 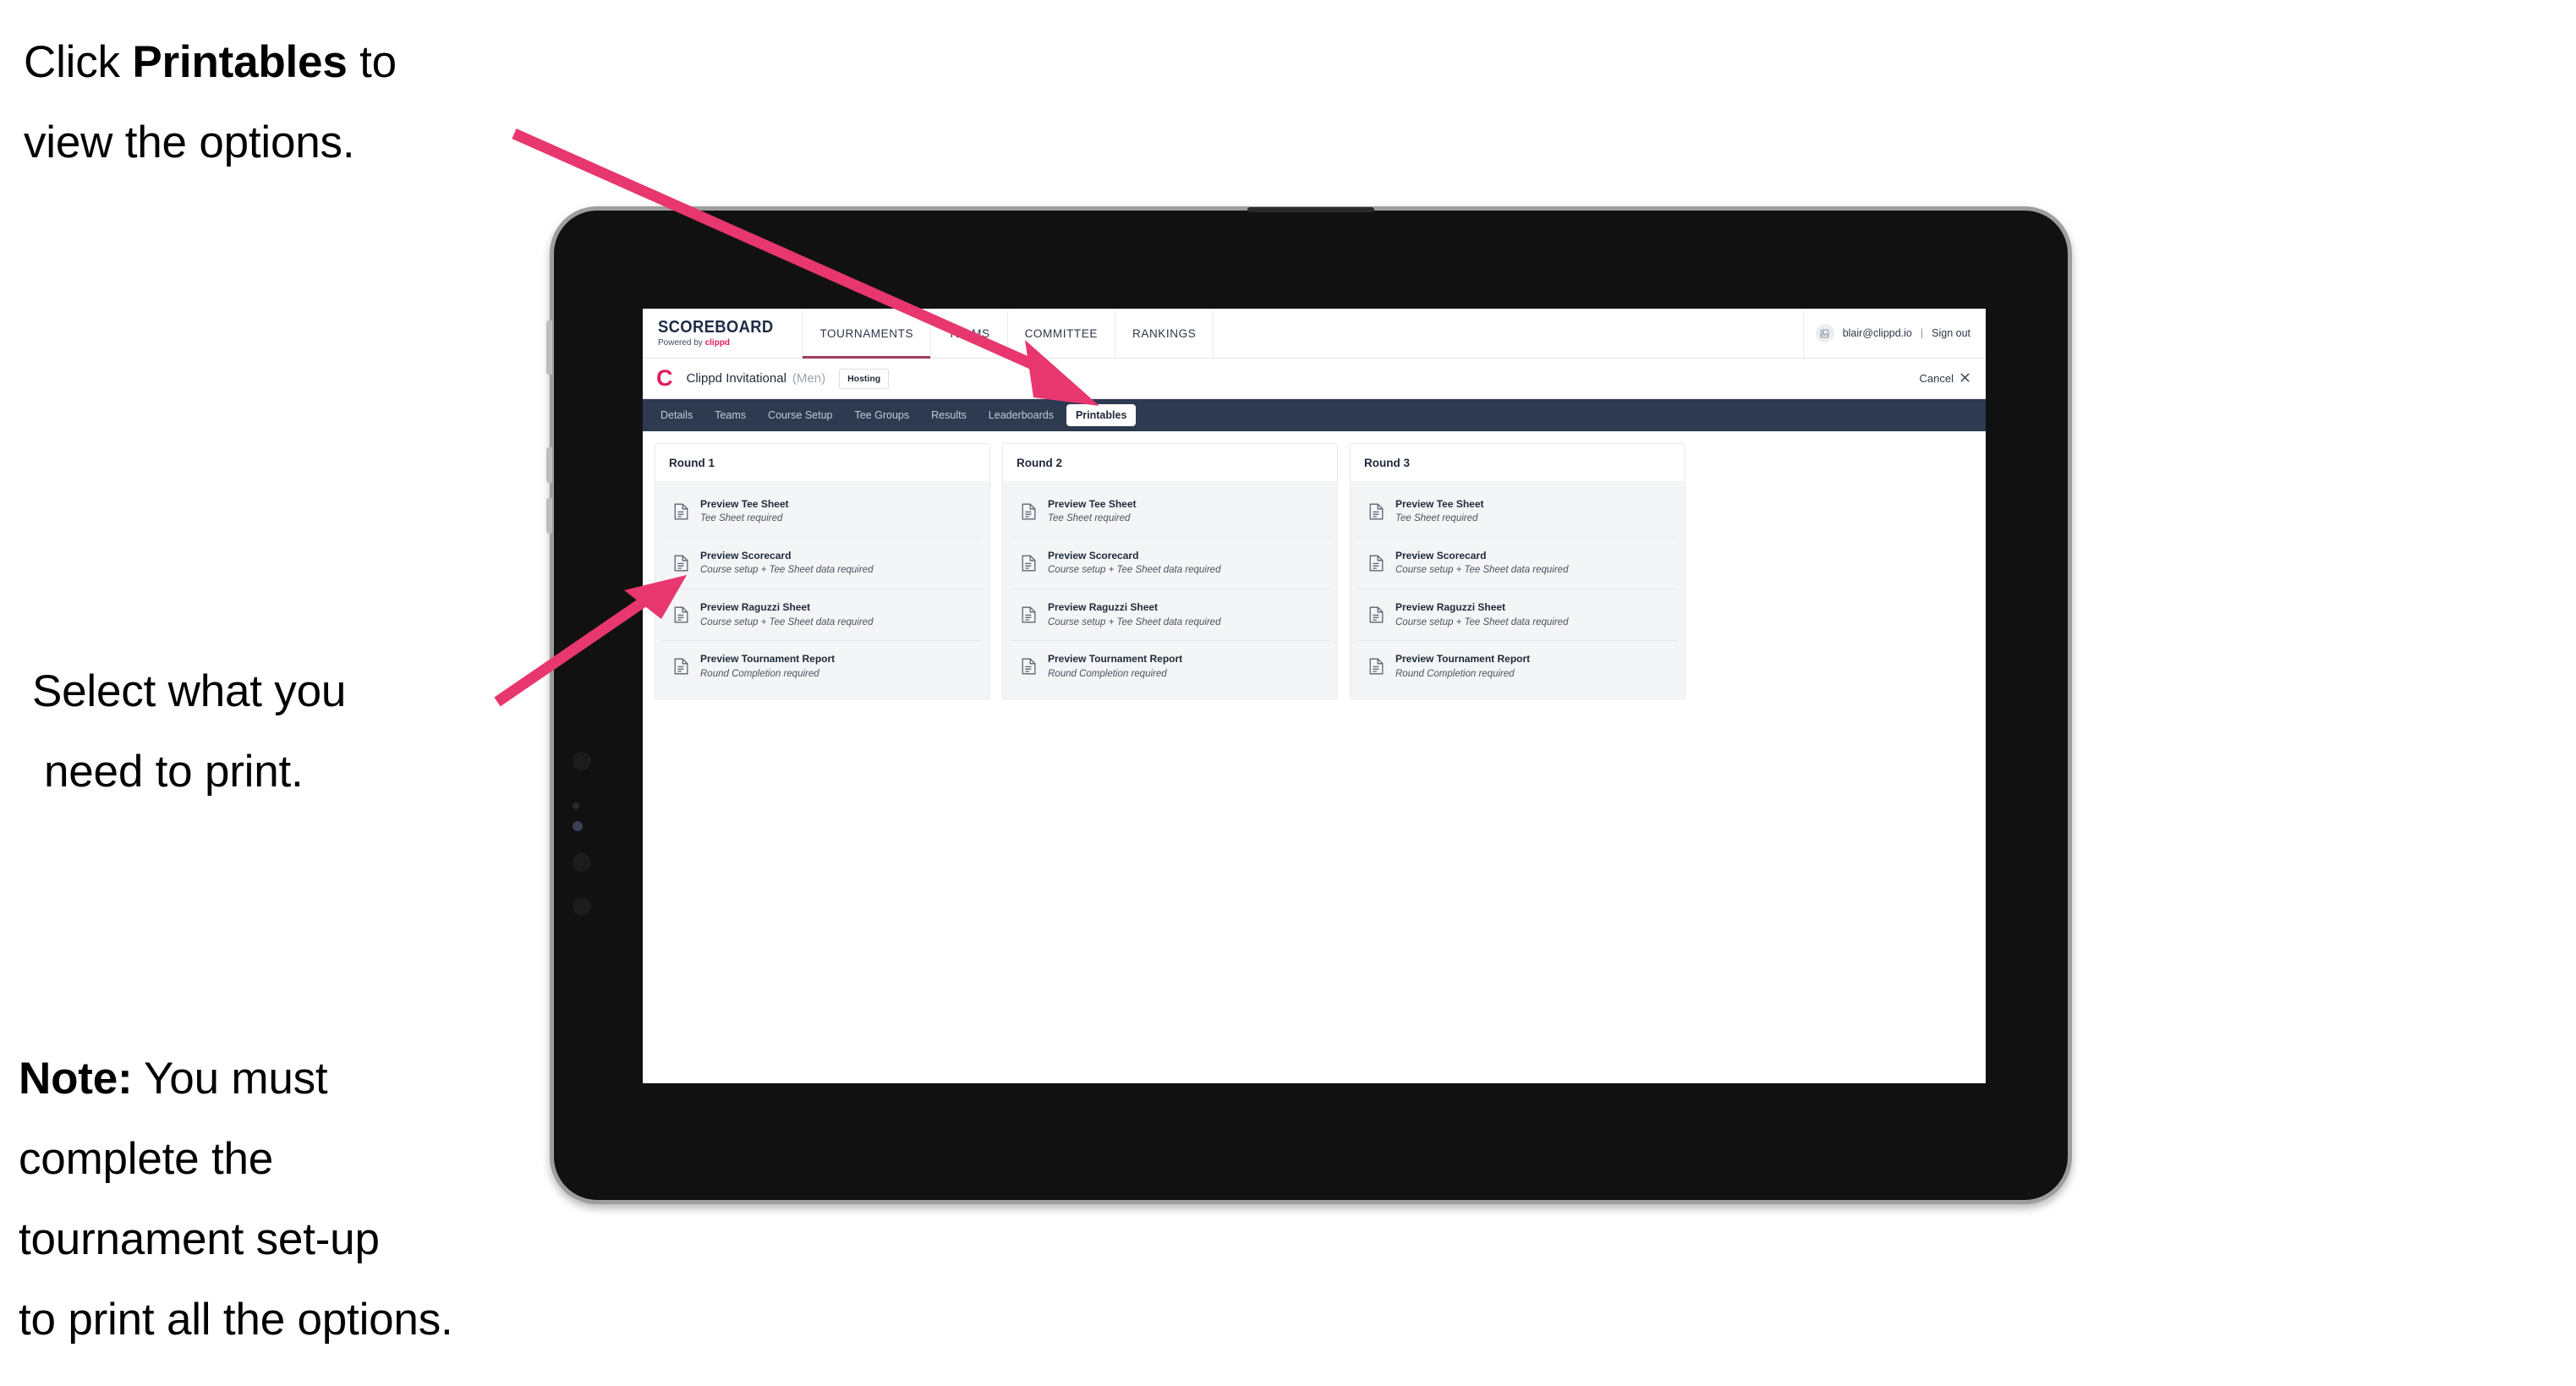 What do you see at coordinates (1895, 333) in the screenshot?
I see `user-account-area: blair@clippd.io | Sign out` at bounding box center [1895, 333].